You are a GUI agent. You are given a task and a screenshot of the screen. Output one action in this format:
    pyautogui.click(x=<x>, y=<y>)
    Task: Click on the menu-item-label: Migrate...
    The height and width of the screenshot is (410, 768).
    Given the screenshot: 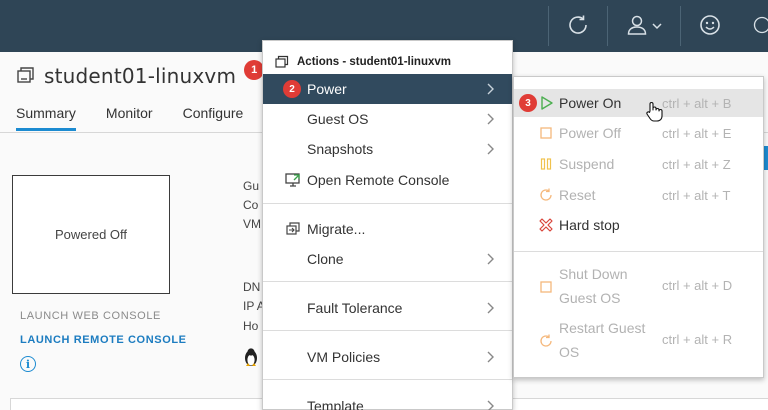 What is the action you would take?
    pyautogui.click(x=336, y=229)
    